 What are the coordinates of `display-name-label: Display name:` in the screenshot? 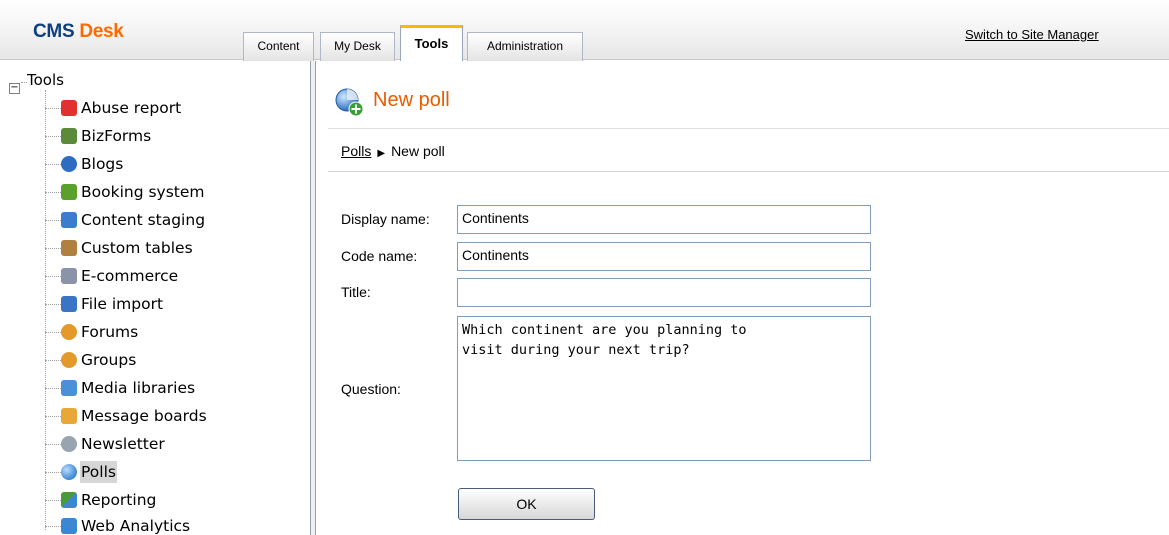 It's located at (385, 219).